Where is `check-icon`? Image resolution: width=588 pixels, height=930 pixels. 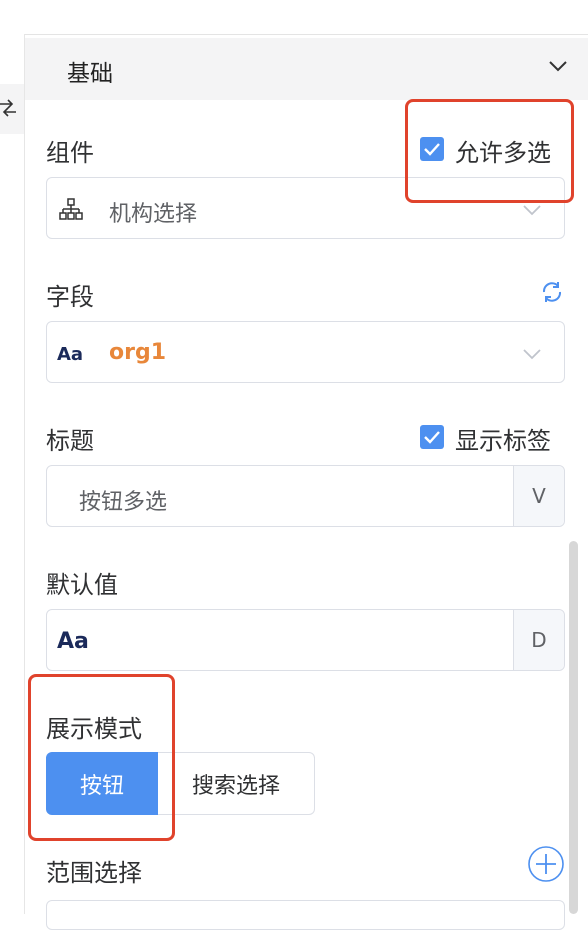
check-icon is located at coordinates (432, 437).